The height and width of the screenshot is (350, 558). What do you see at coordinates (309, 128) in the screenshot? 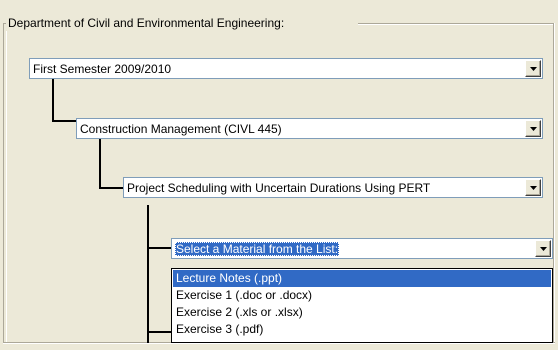
I see `course-select: Construction Management (CIVL 445)` at bounding box center [309, 128].